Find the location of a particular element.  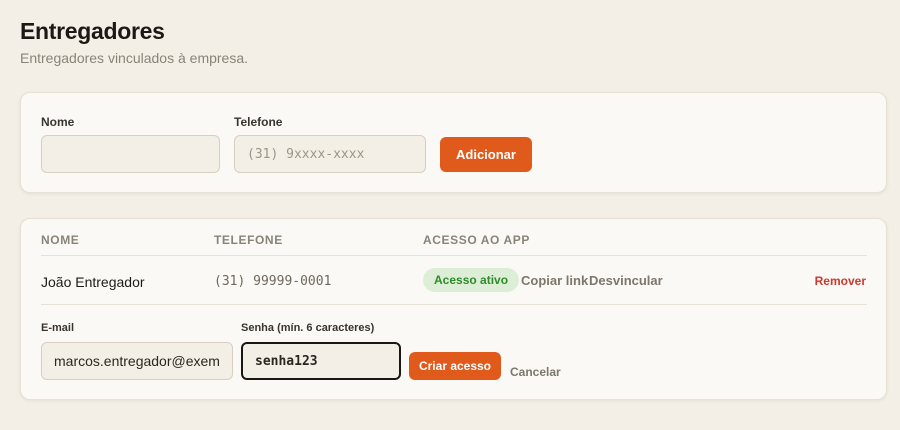

column-header-phone: TELEFONE is located at coordinates (248, 240).